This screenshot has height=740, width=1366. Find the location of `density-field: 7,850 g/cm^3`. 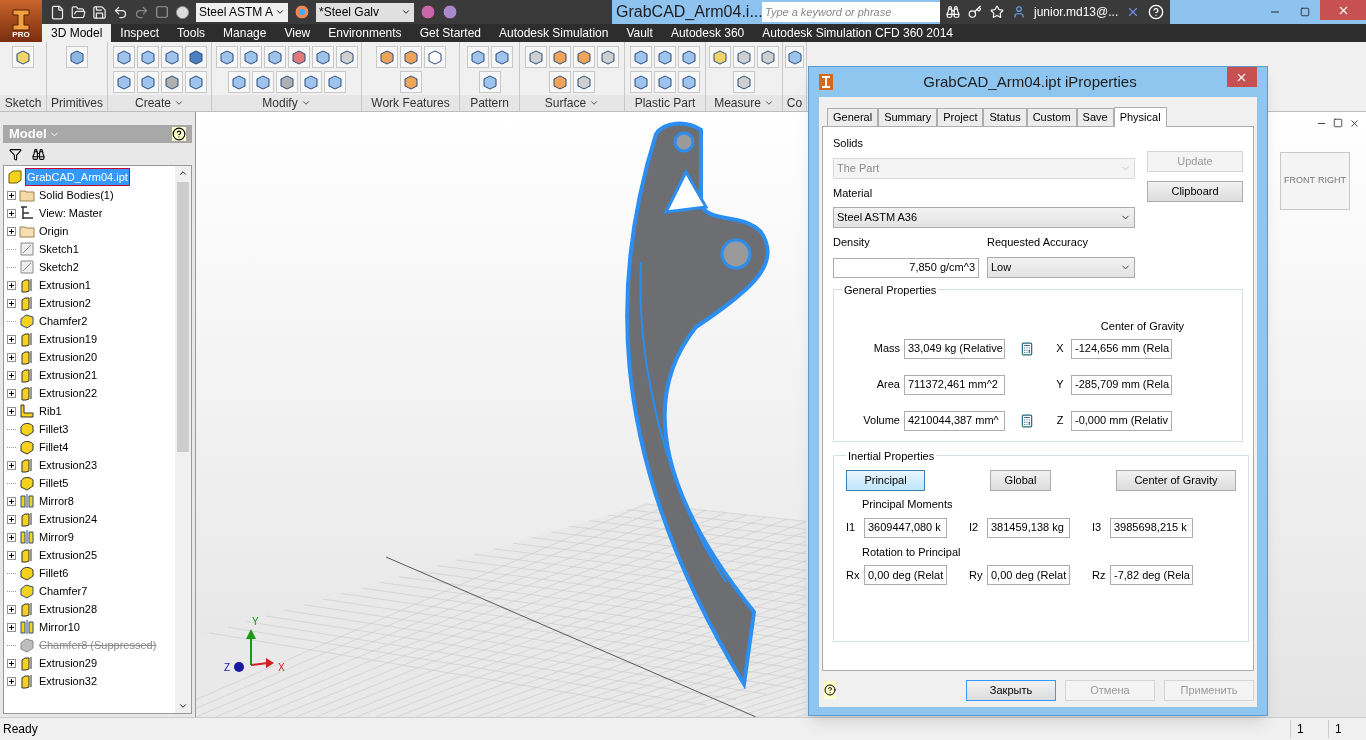

density-field: 7,850 g/cm^3 is located at coordinates (906, 267).